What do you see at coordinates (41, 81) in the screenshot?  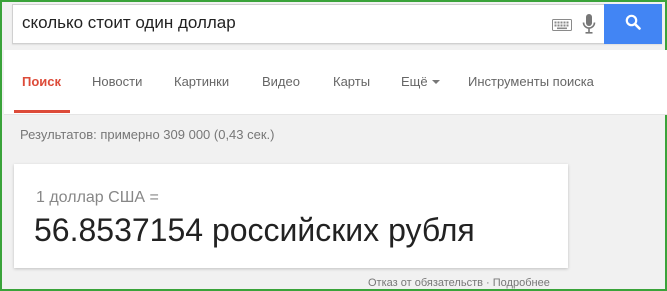 I see `tab-search: Поиск` at bounding box center [41, 81].